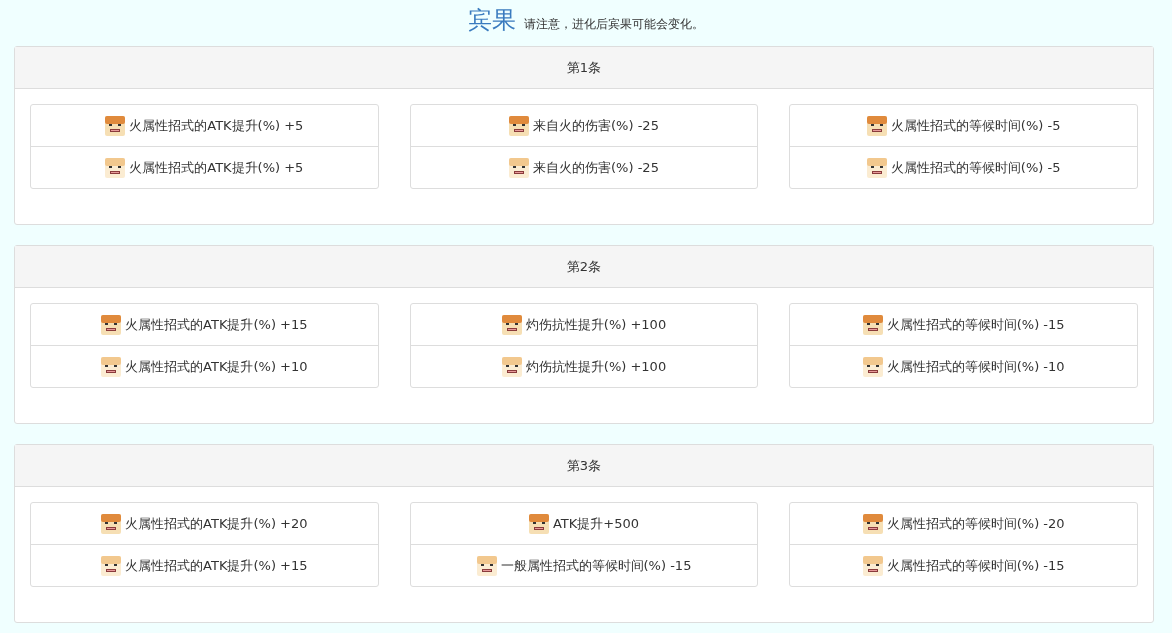 The height and width of the screenshot is (633, 1172). Describe the element at coordinates (216, 523) in the screenshot. I see `effect-text: 火属性招式的ATK提升(%) +20` at that location.